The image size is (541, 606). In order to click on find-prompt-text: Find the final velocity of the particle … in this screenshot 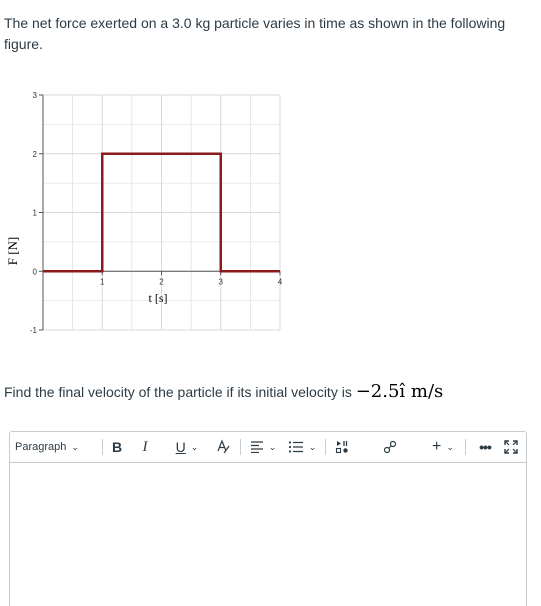, I will do `click(180, 392)`.